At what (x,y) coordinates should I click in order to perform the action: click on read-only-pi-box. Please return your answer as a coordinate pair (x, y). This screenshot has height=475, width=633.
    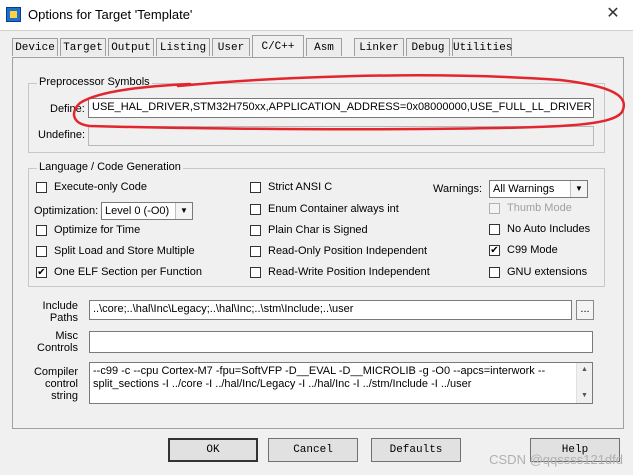
    Looking at the image, I should click on (255, 251).